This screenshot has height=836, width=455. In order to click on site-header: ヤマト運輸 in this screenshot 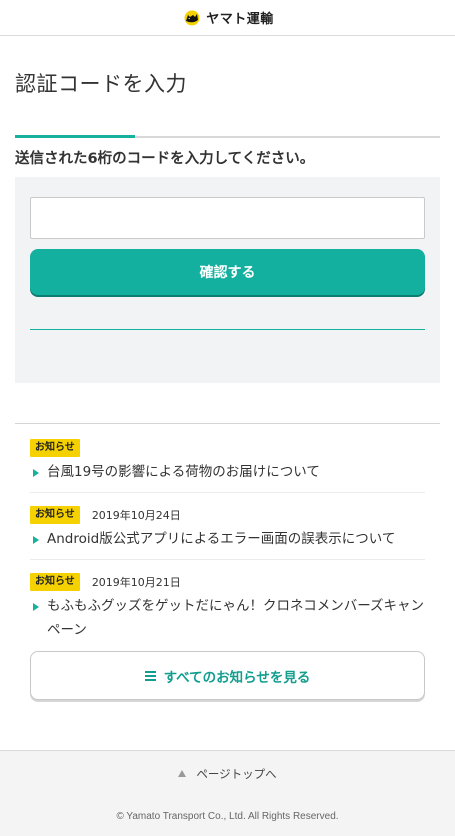, I will do `click(227, 18)`.